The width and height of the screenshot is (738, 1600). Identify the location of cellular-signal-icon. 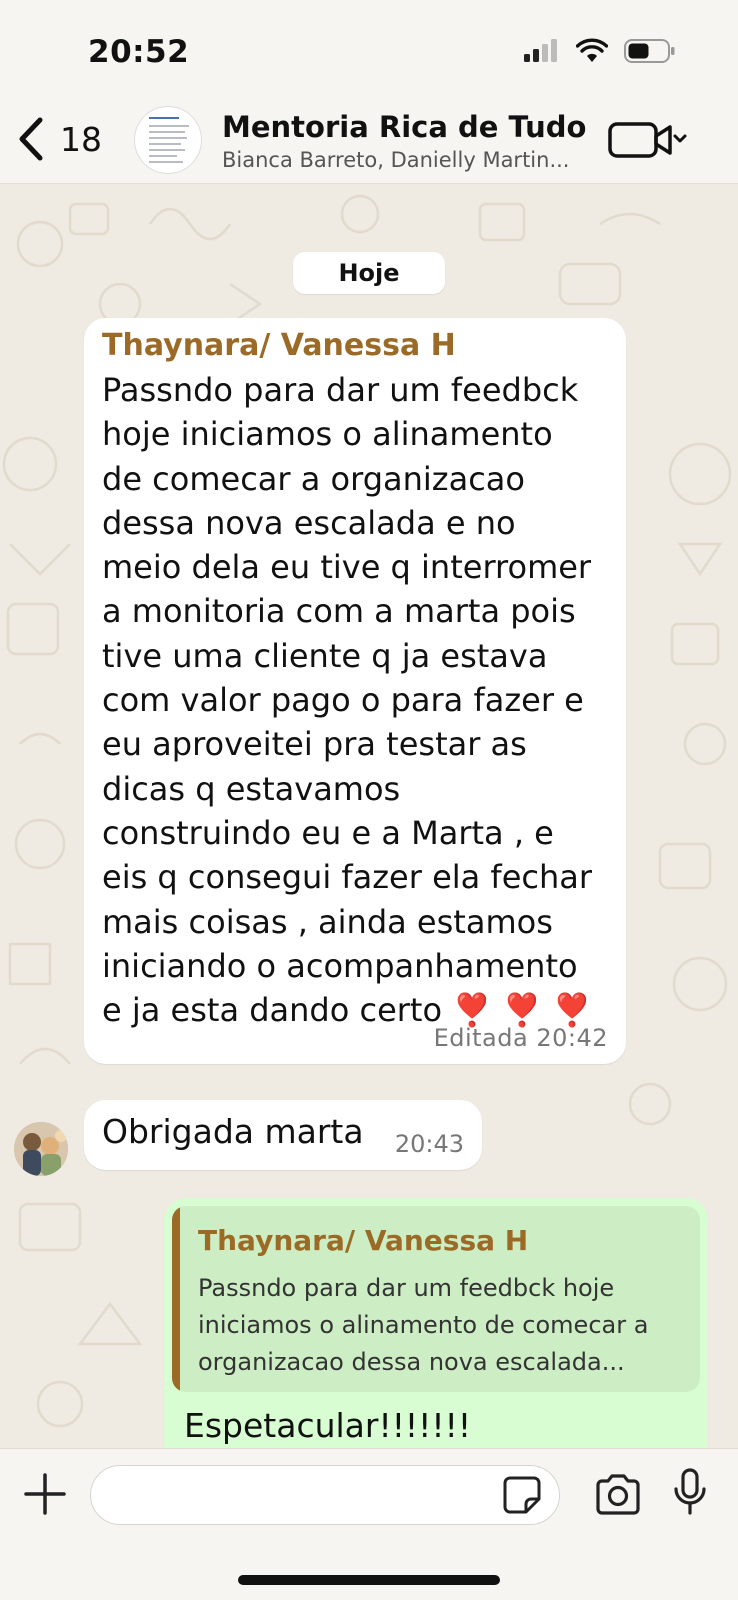
(540, 50).